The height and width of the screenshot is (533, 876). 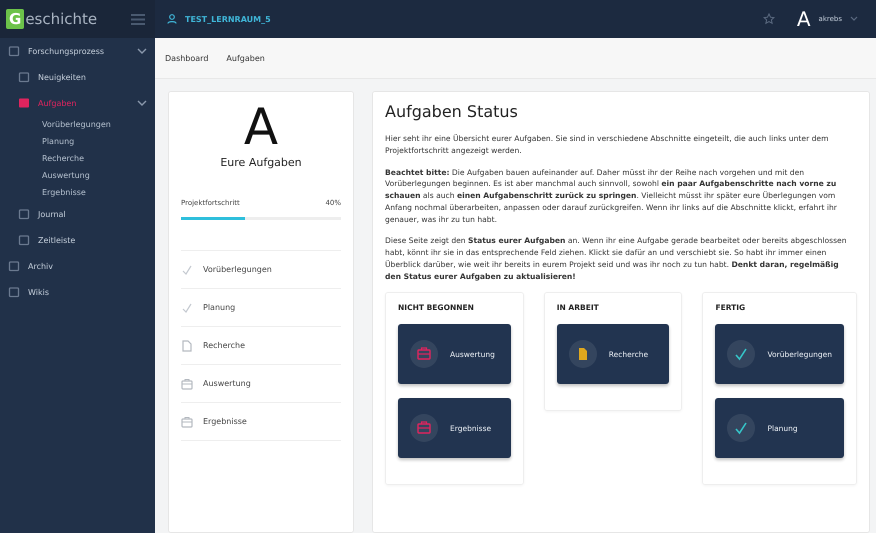 I want to click on card-title: Eure Aufgaben, so click(x=261, y=162).